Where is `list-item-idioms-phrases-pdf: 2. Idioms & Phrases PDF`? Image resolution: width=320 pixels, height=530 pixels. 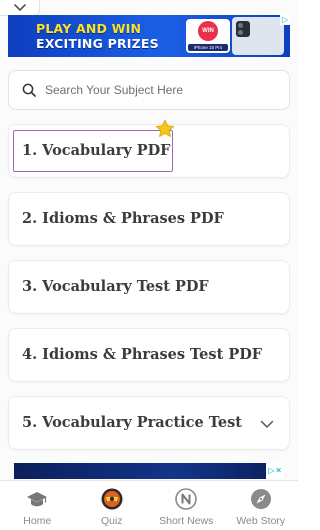 list-item-idioms-phrases-pdf: 2. Idioms & Phrases PDF is located at coordinates (149, 219).